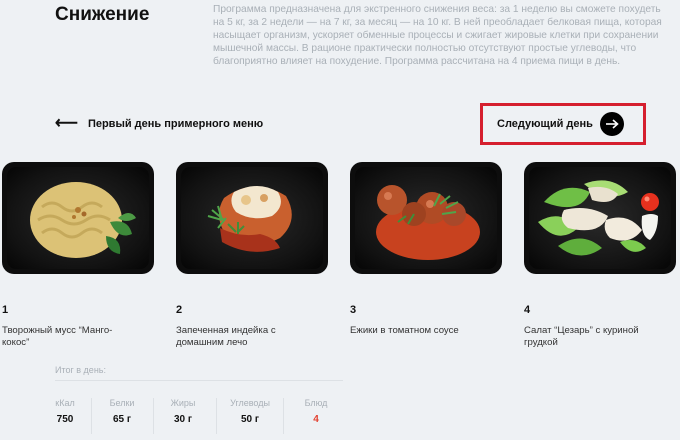 This screenshot has width=680, height=440. Describe the element at coordinates (545, 124) in the screenshot. I see `next-day-label: Следующий день` at that location.